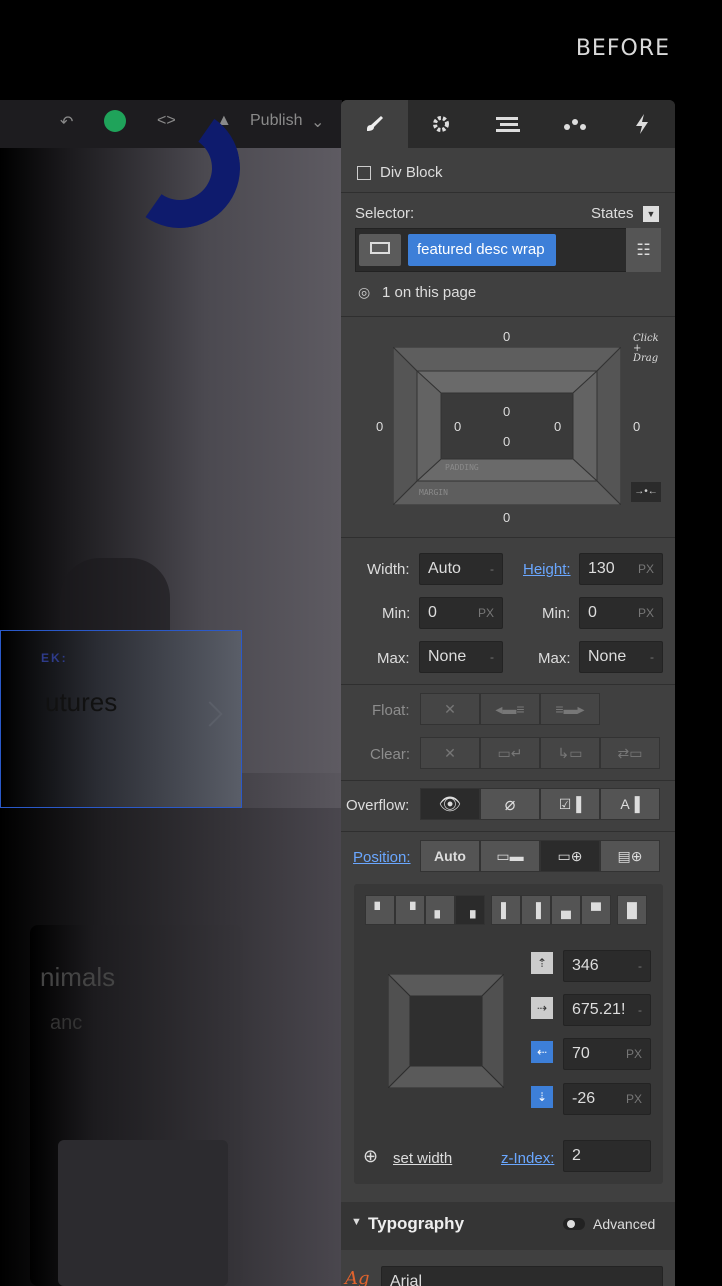 The width and height of the screenshot is (722, 1286). I want to click on clear-none-button: ✕, so click(450, 753).